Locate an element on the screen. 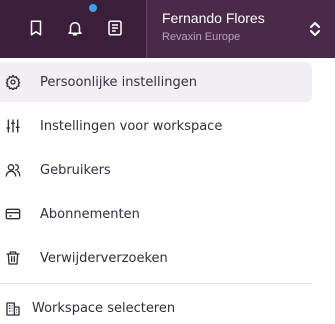 The width and height of the screenshot is (335, 324). menu-item-verwijderverzoeken: Verwijderverzoeken is located at coordinates (156, 258).